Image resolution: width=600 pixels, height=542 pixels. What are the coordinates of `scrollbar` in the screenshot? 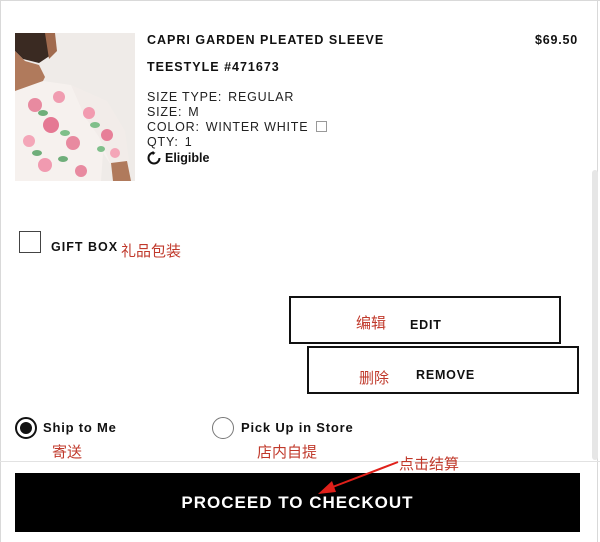 It's located at (595, 315).